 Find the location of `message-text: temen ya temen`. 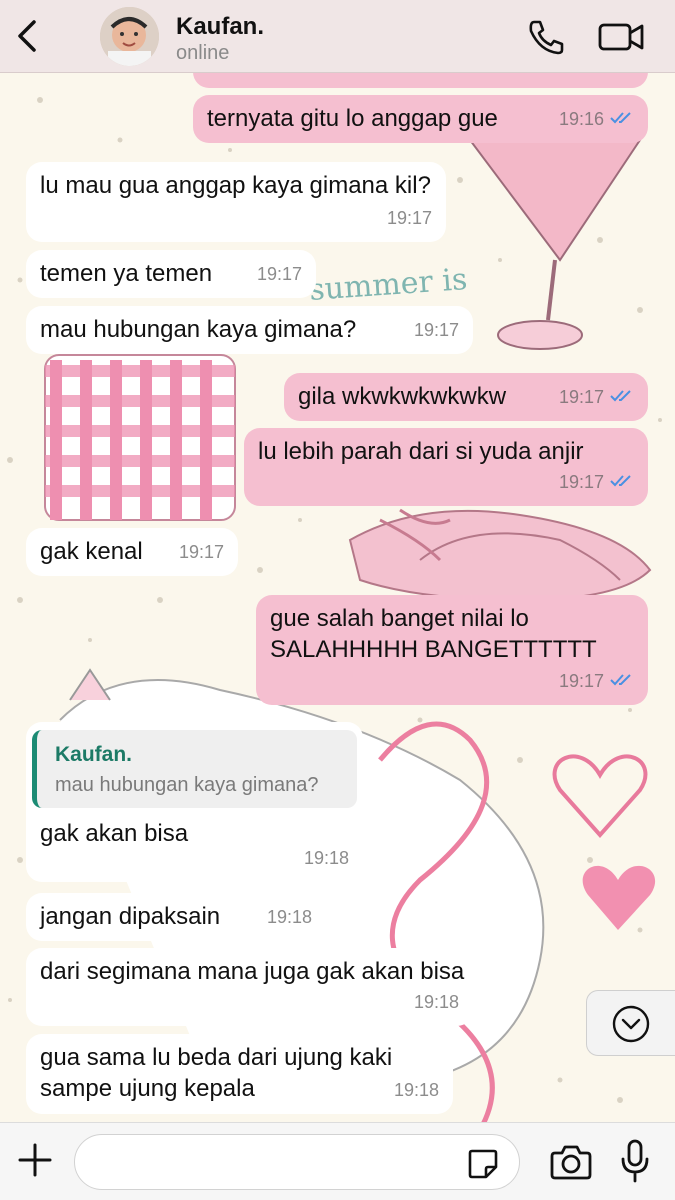

message-text: temen ya temen is located at coordinates (126, 273).